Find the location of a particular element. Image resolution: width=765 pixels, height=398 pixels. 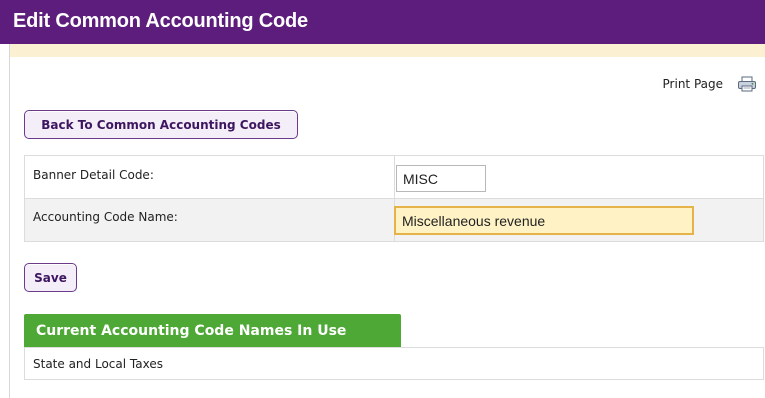

back-to-common-accounting-codes-button: Back To Common Accounting Codes is located at coordinates (161, 124).